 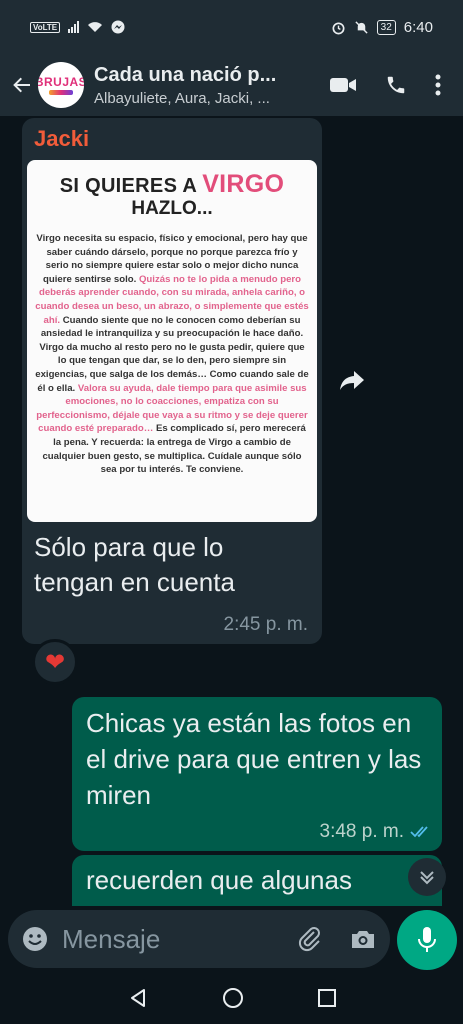 I want to click on nav-home-icon, so click(x=233, y=998).